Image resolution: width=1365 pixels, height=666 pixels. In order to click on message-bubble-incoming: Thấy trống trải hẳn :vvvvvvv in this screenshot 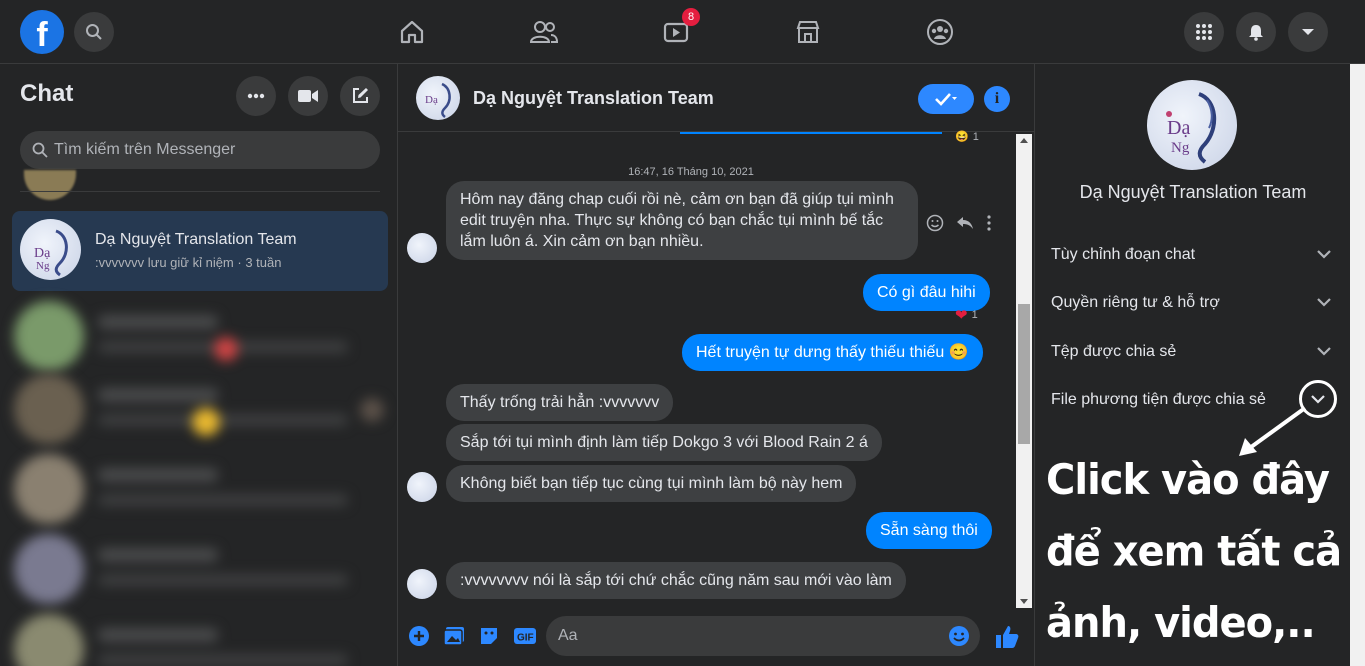, I will do `click(560, 402)`.